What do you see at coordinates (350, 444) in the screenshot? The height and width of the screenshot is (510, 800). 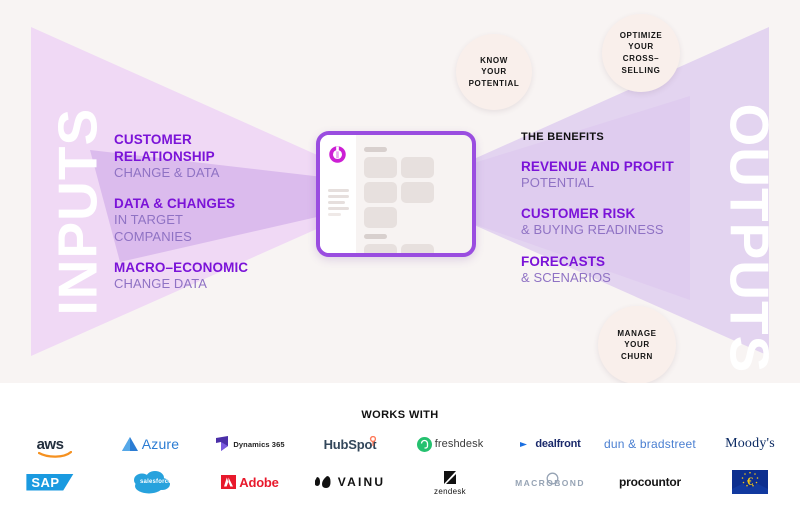 I see `partner-logo-hubspot: HubSpot` at bounding box center [350, 444].